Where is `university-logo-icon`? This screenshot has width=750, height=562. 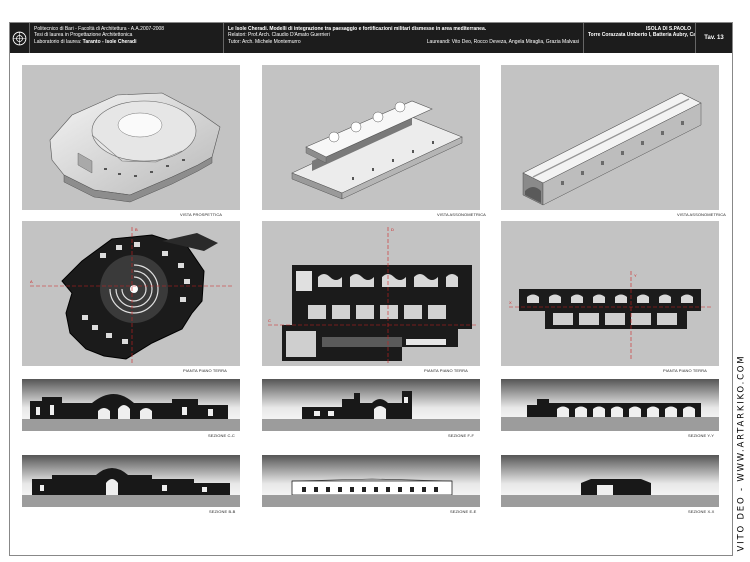
university-logo-icon is located at coordinates (19, 38).